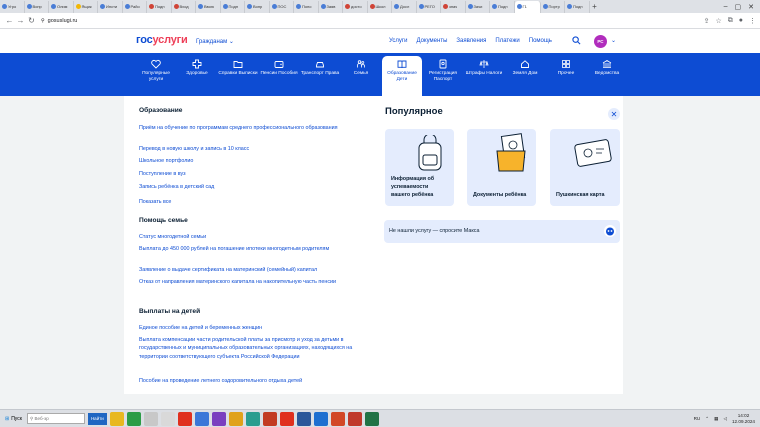 The image size is (760, 427). What do you see at coordinates (725, 419) in the screenshot?
I see `volume-icon: ◁` at bounding box center [725, 419].